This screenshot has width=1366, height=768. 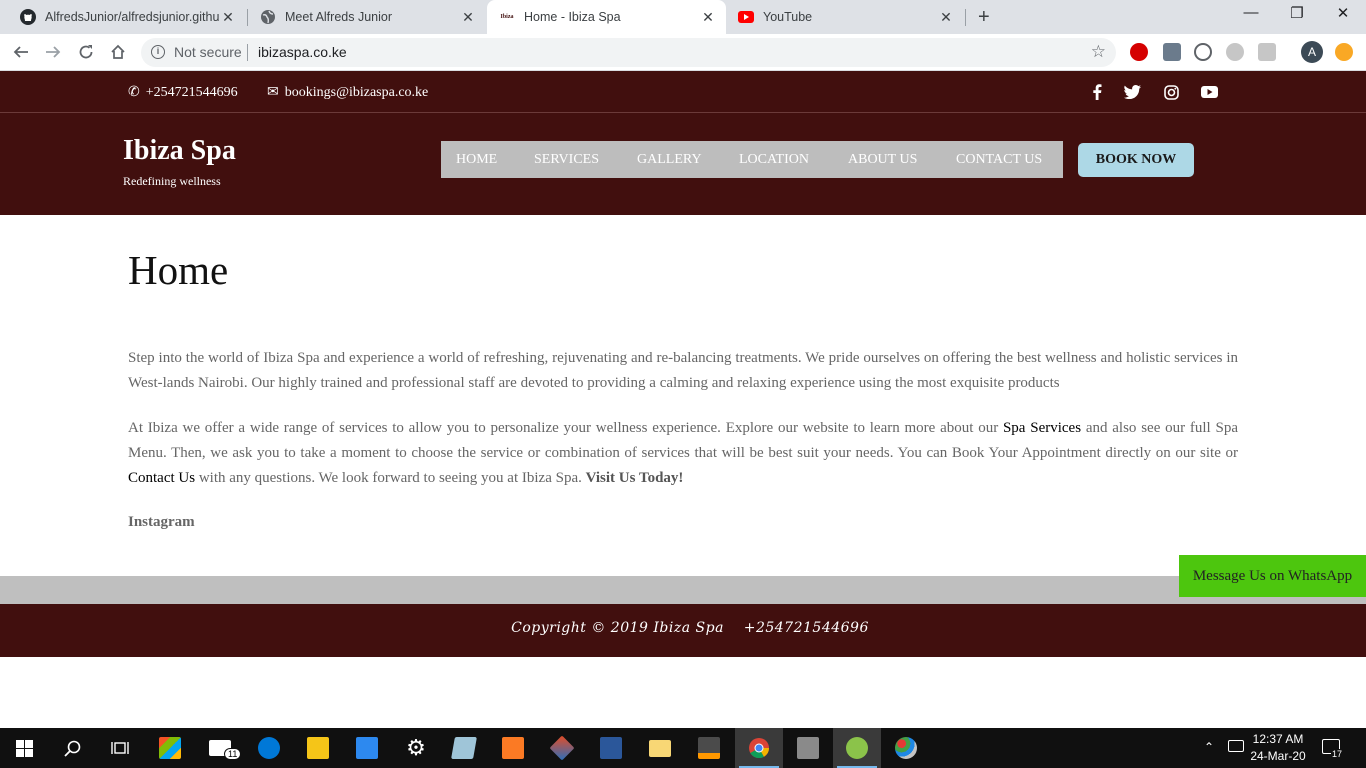 What do you see at coordinates (158, 52) in the screenshot?
I see `info-icon: i` at bounding box center [158, 52].